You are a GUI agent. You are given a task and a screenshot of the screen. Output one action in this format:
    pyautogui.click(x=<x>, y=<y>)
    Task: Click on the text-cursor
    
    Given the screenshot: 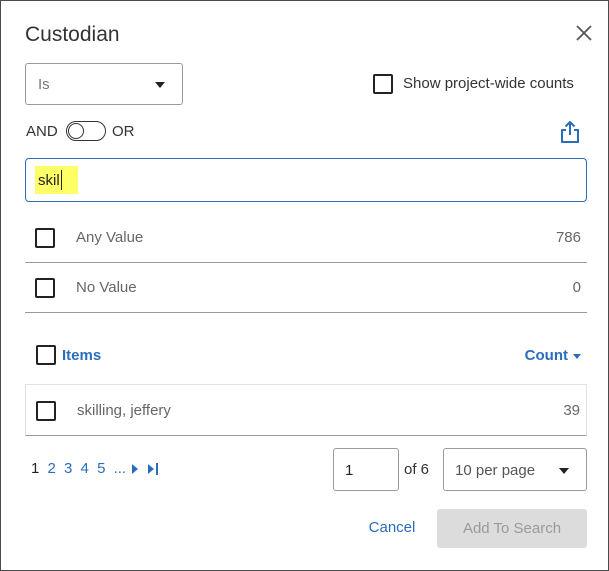 What is the action you would take?
    pyautogui.click(x=61, y=180)
    